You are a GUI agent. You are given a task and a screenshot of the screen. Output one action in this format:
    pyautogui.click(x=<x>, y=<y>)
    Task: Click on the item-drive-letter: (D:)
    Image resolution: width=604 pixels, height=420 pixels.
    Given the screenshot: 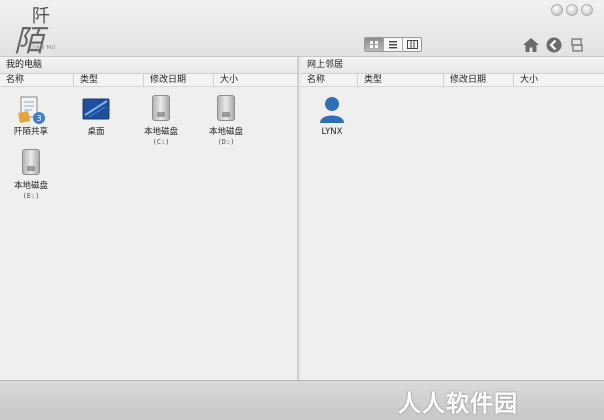 What is the action you would take?
    pyautogui.click(x=226, y=142)
    